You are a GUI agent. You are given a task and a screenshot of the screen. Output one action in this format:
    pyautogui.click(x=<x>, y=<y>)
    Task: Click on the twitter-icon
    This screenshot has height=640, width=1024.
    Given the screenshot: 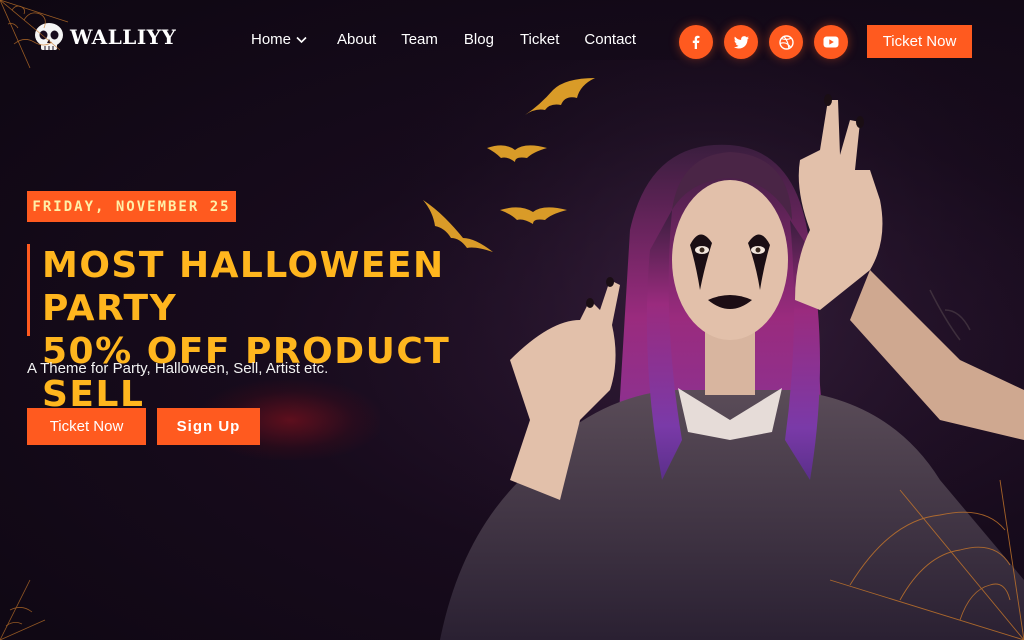 What is the action you would take?
    pyautogui.click(x=741, y=41)
    